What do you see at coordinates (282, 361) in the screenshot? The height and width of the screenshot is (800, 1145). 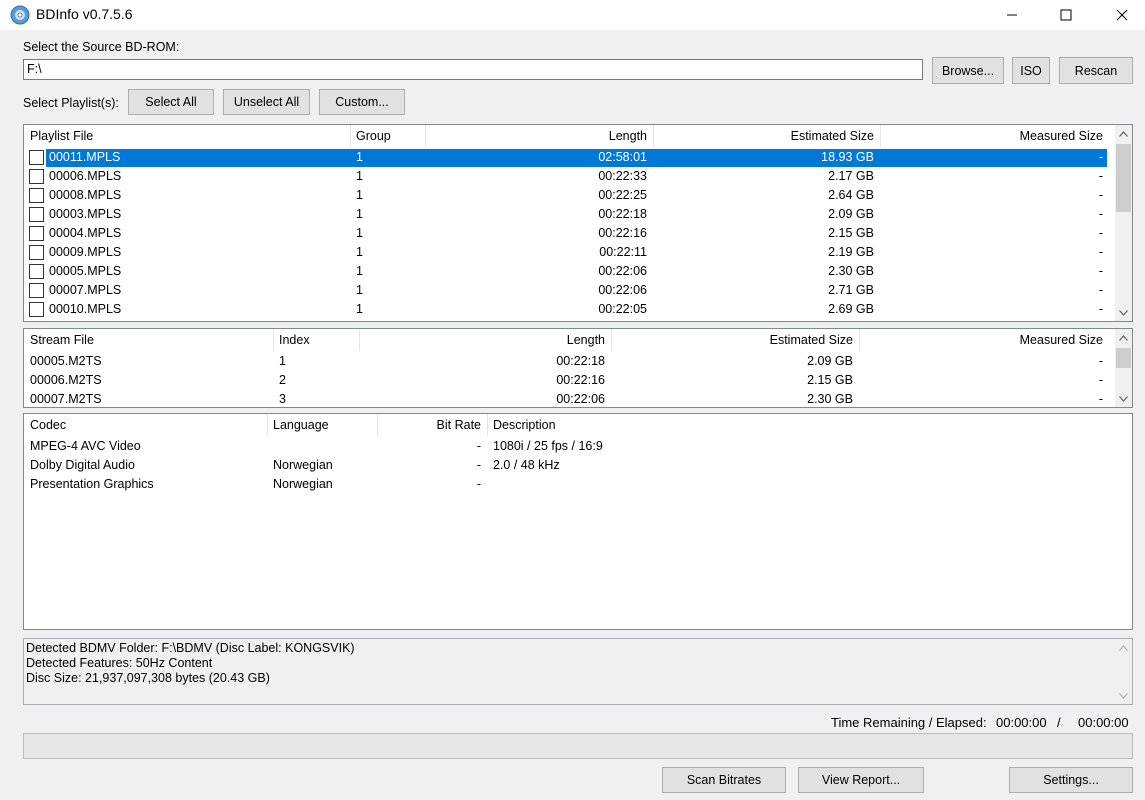 I see `stream-index: 1` at bounding box center [282, 361].